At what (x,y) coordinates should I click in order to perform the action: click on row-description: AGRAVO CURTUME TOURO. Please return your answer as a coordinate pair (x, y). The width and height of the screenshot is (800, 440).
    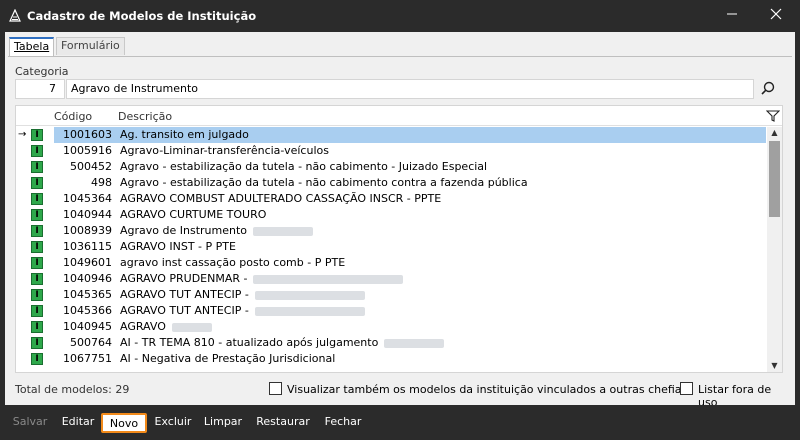
    Looking at the image, I should click on (193, 215).